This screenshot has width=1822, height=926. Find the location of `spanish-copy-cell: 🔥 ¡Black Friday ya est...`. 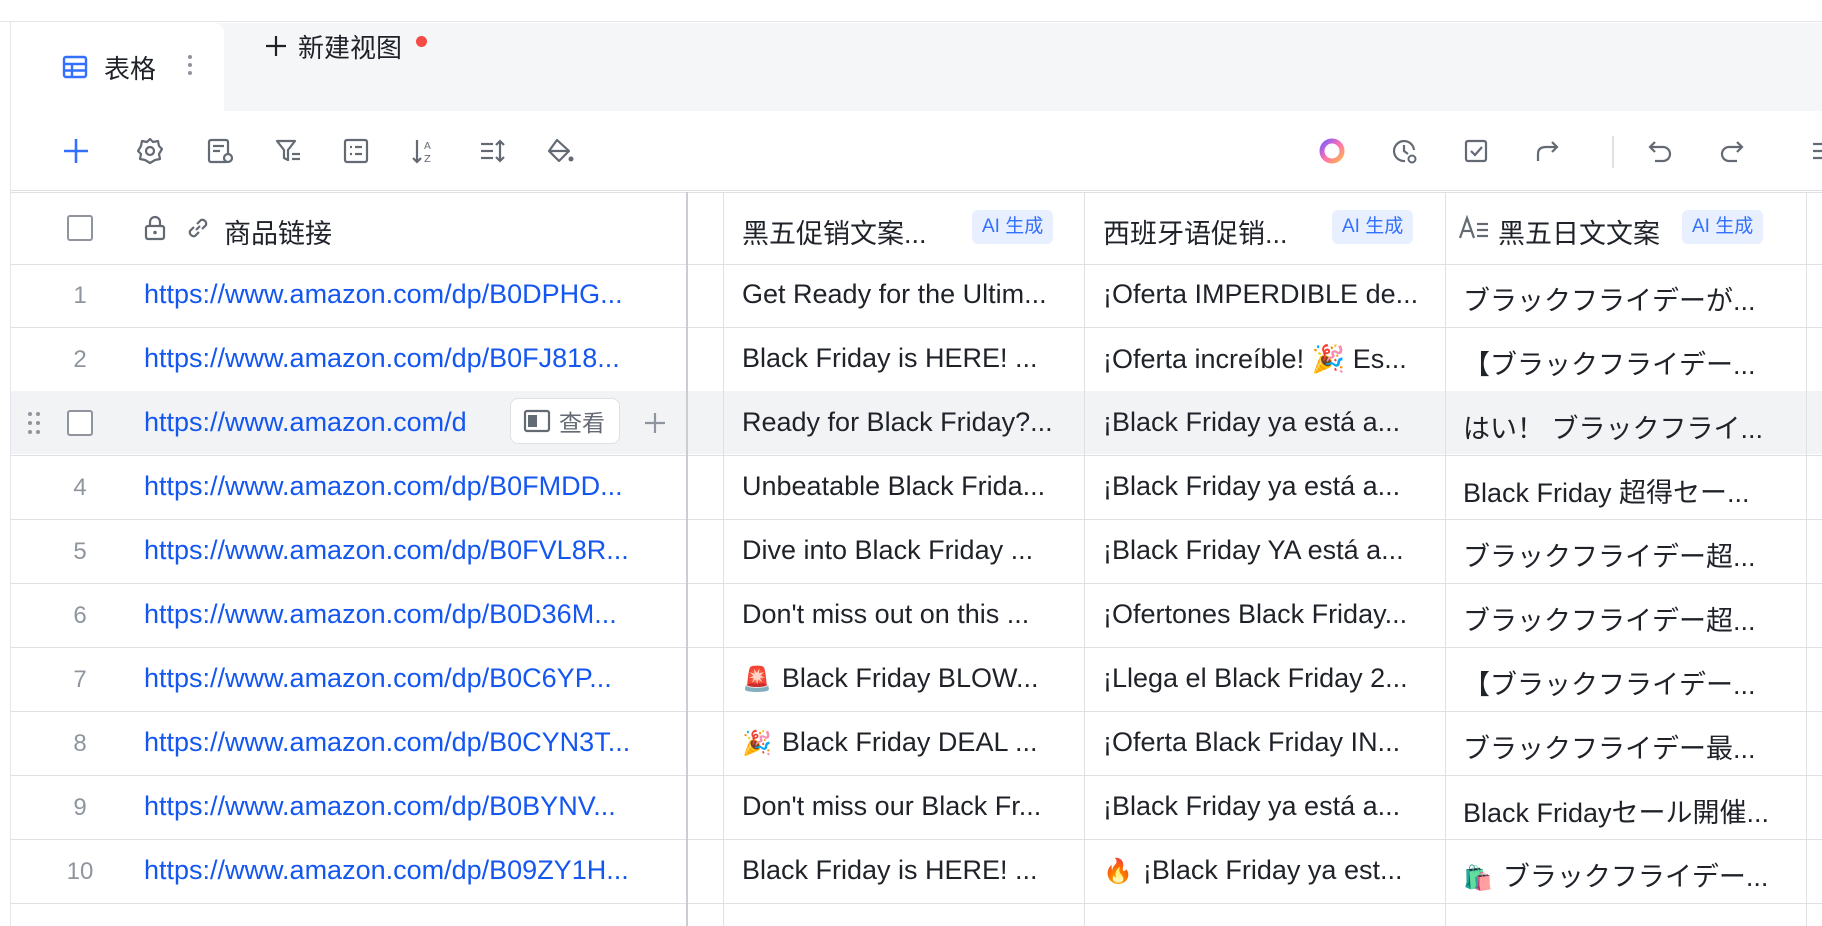

spanish-copy-cell: 🔥 ¡Black Friday ya est... is located at coordinates (1268, 870).